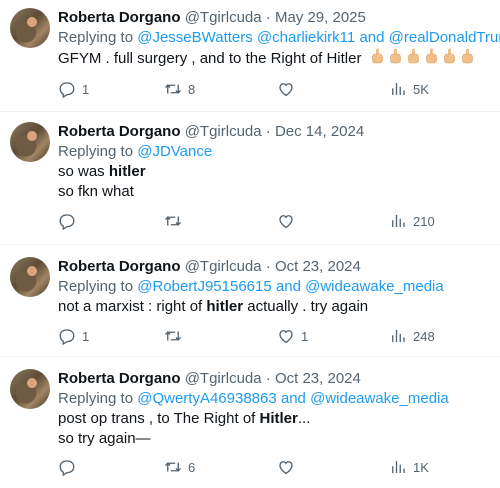 The width and height of the screenshot is (500, 488). What do you see at coordinates (320, 17) in the screenshot?
I see `tweet-date: May 29, 2025` at bounding box center [320, 17].